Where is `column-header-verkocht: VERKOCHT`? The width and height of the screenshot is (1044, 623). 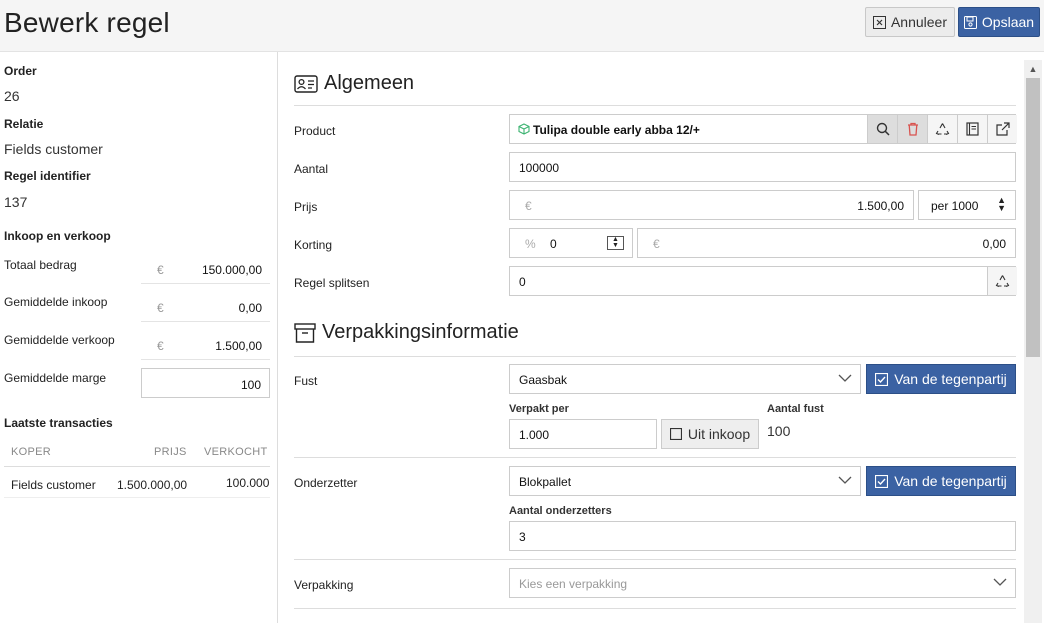
column-header-verkocht: VERKOCHT is located at coordinates (236, 452).